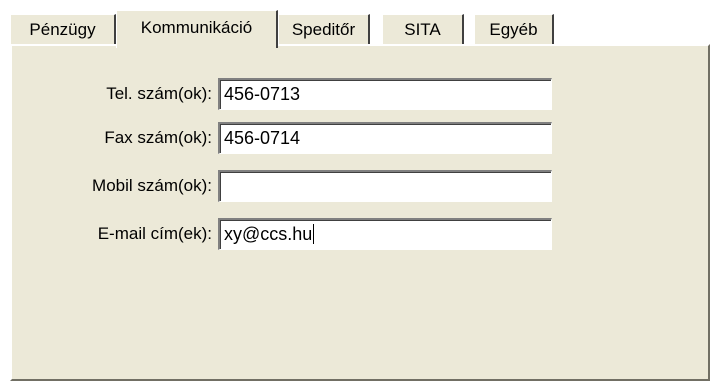  I want to click on email-label: E-mail cím(ek):, so click(154, 233).